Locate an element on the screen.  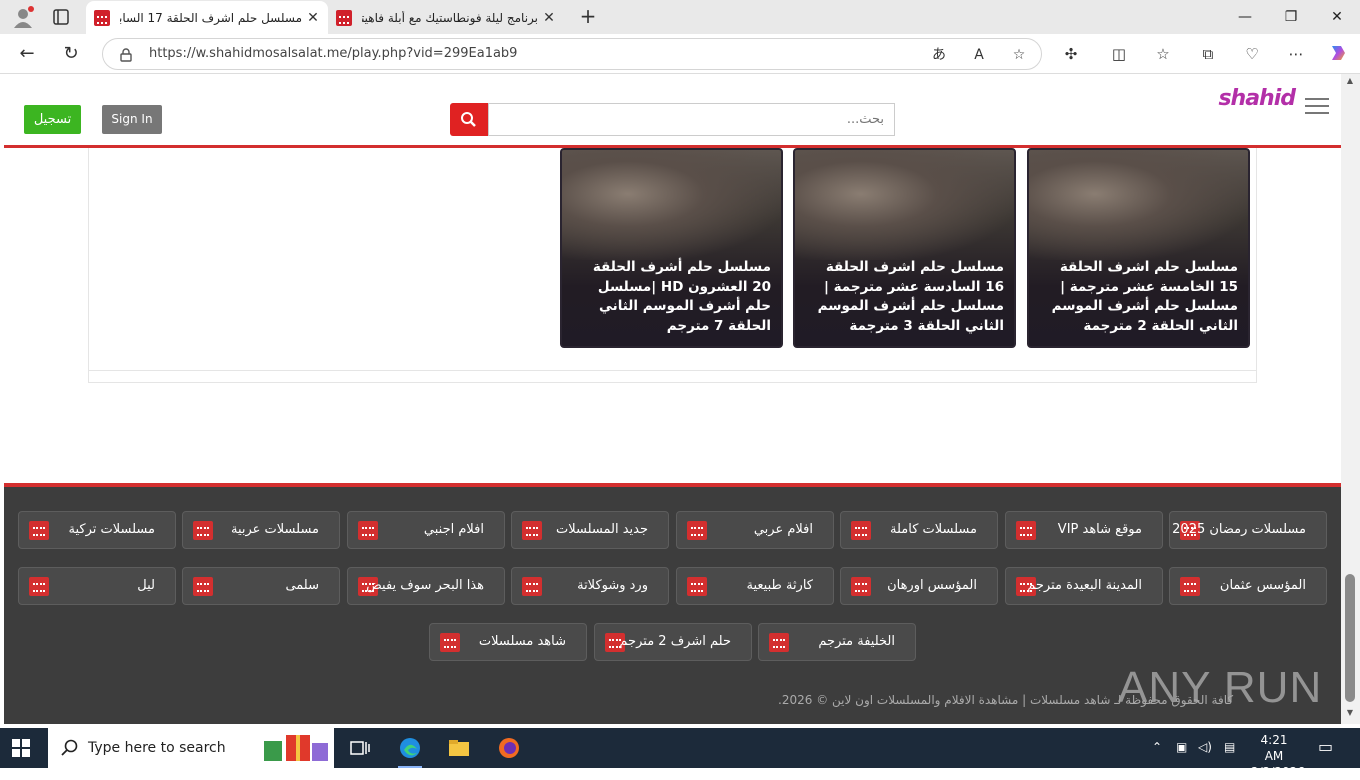
menu-hamburger-icon is located at coordinates (1317, 107).